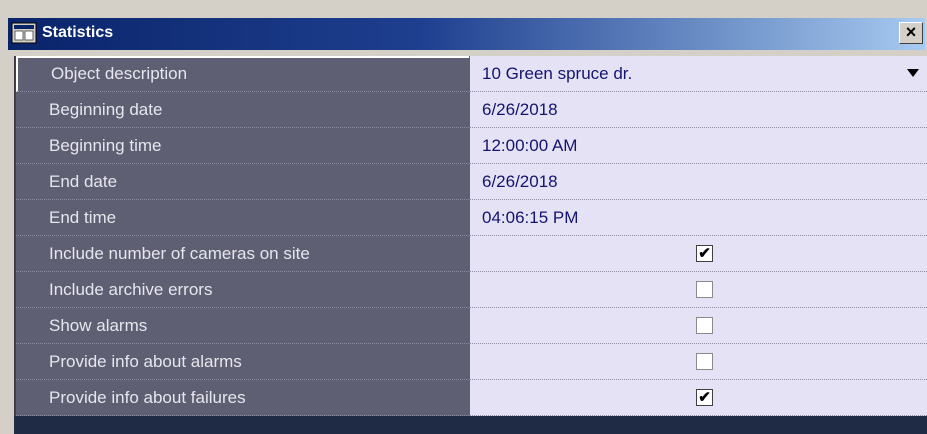  I want to click on property-row: End time 04:06:15 PM, so click(471, 218).